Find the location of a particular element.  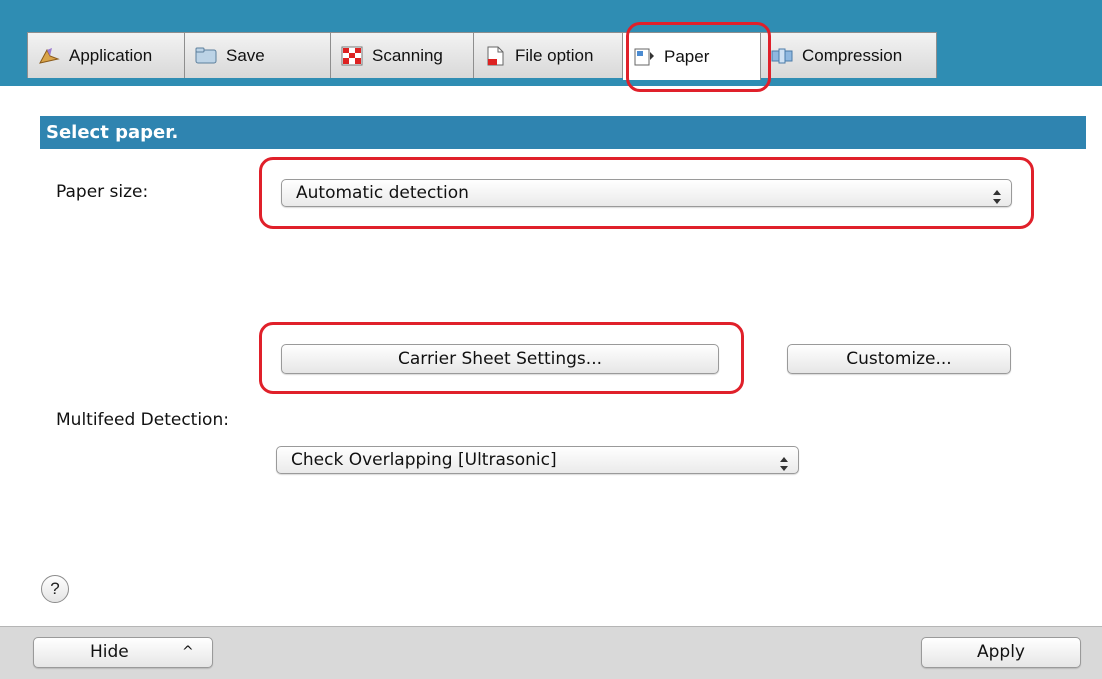

paper-size-value: Automatic detection is located at coordinates (382, 193).